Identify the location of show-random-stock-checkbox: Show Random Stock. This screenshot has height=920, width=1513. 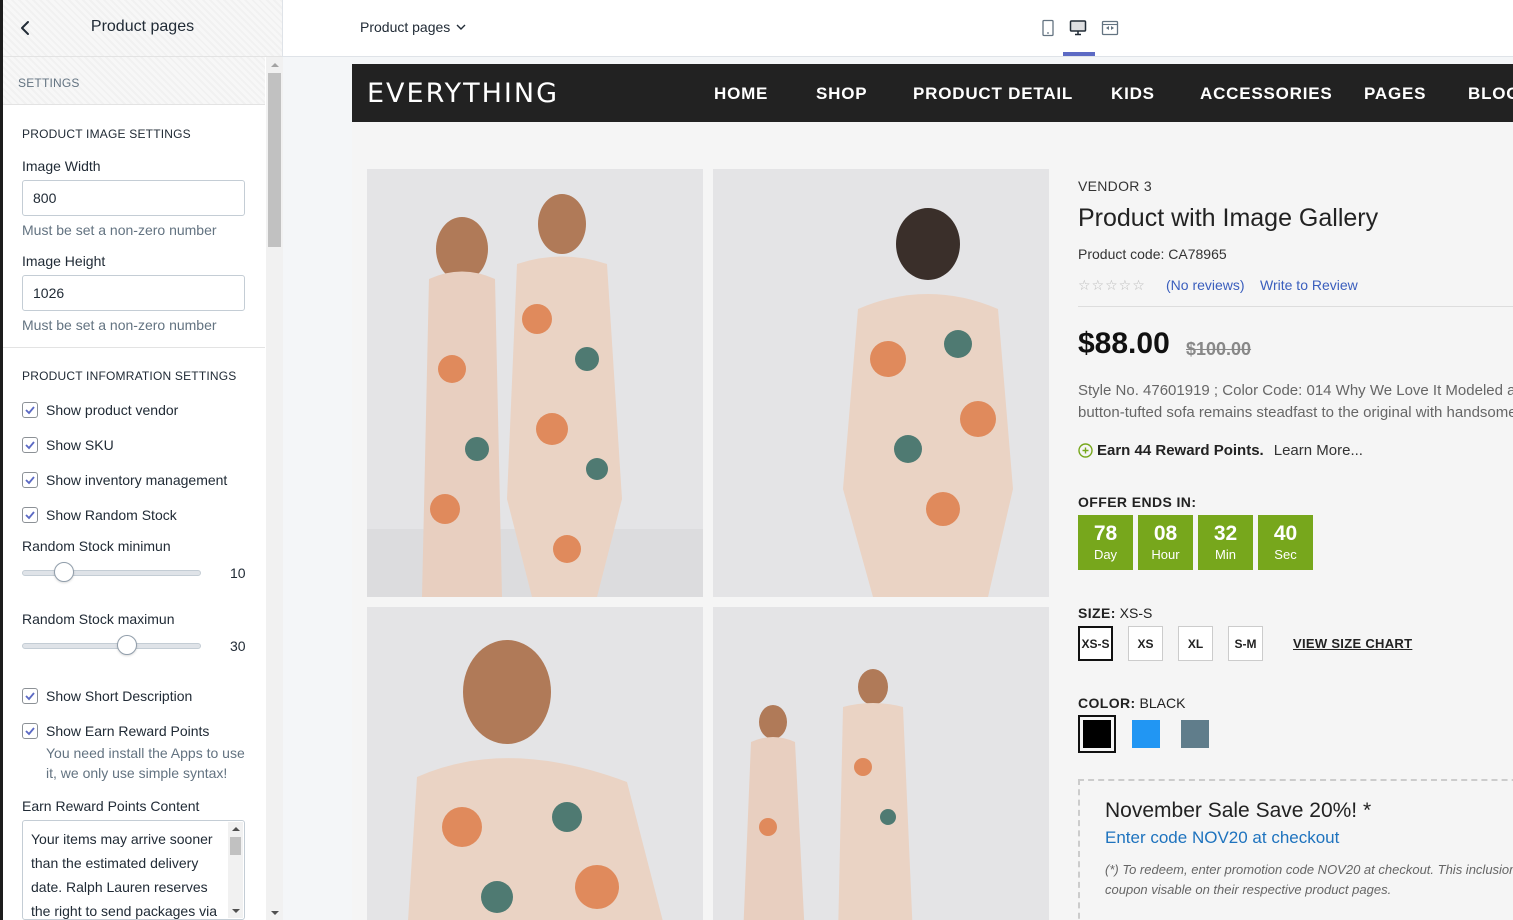
(134, 514).